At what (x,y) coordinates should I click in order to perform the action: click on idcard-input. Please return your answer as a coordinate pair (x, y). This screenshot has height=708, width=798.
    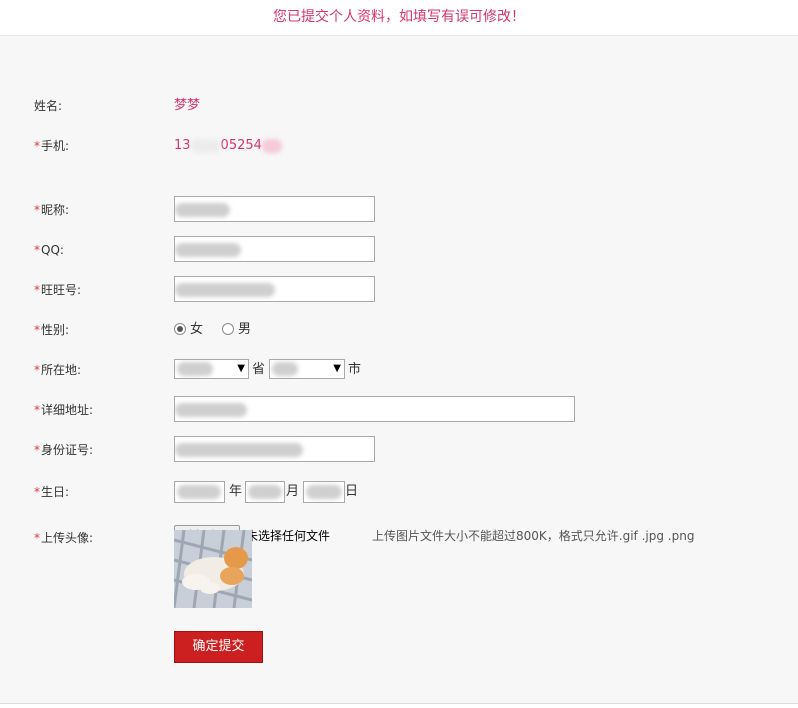
    Looking at the image, I should click on (274, 449).